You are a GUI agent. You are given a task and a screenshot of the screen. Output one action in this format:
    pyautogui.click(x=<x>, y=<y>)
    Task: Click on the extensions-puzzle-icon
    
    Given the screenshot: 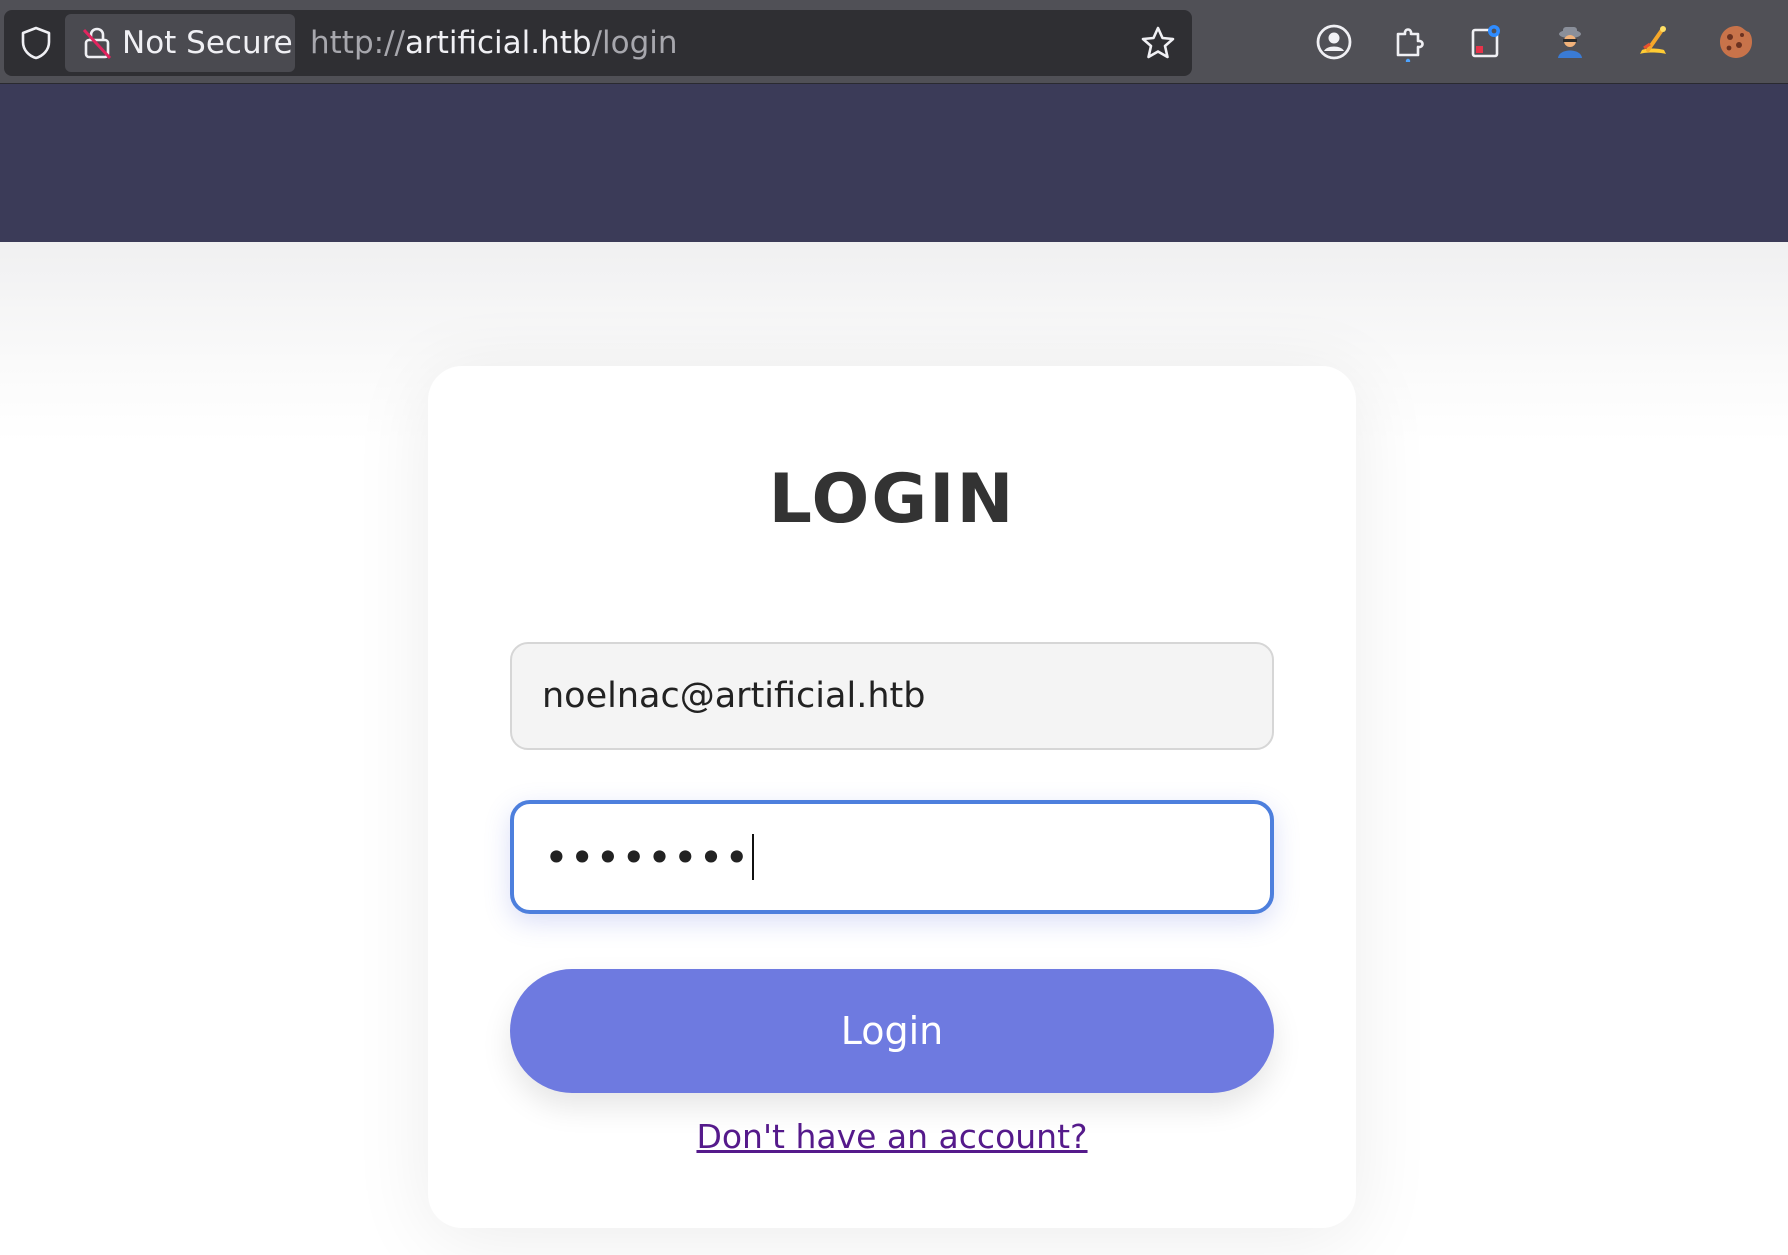 What is the action you would take?
    pyautogui.click(x=1410, y=42)
    